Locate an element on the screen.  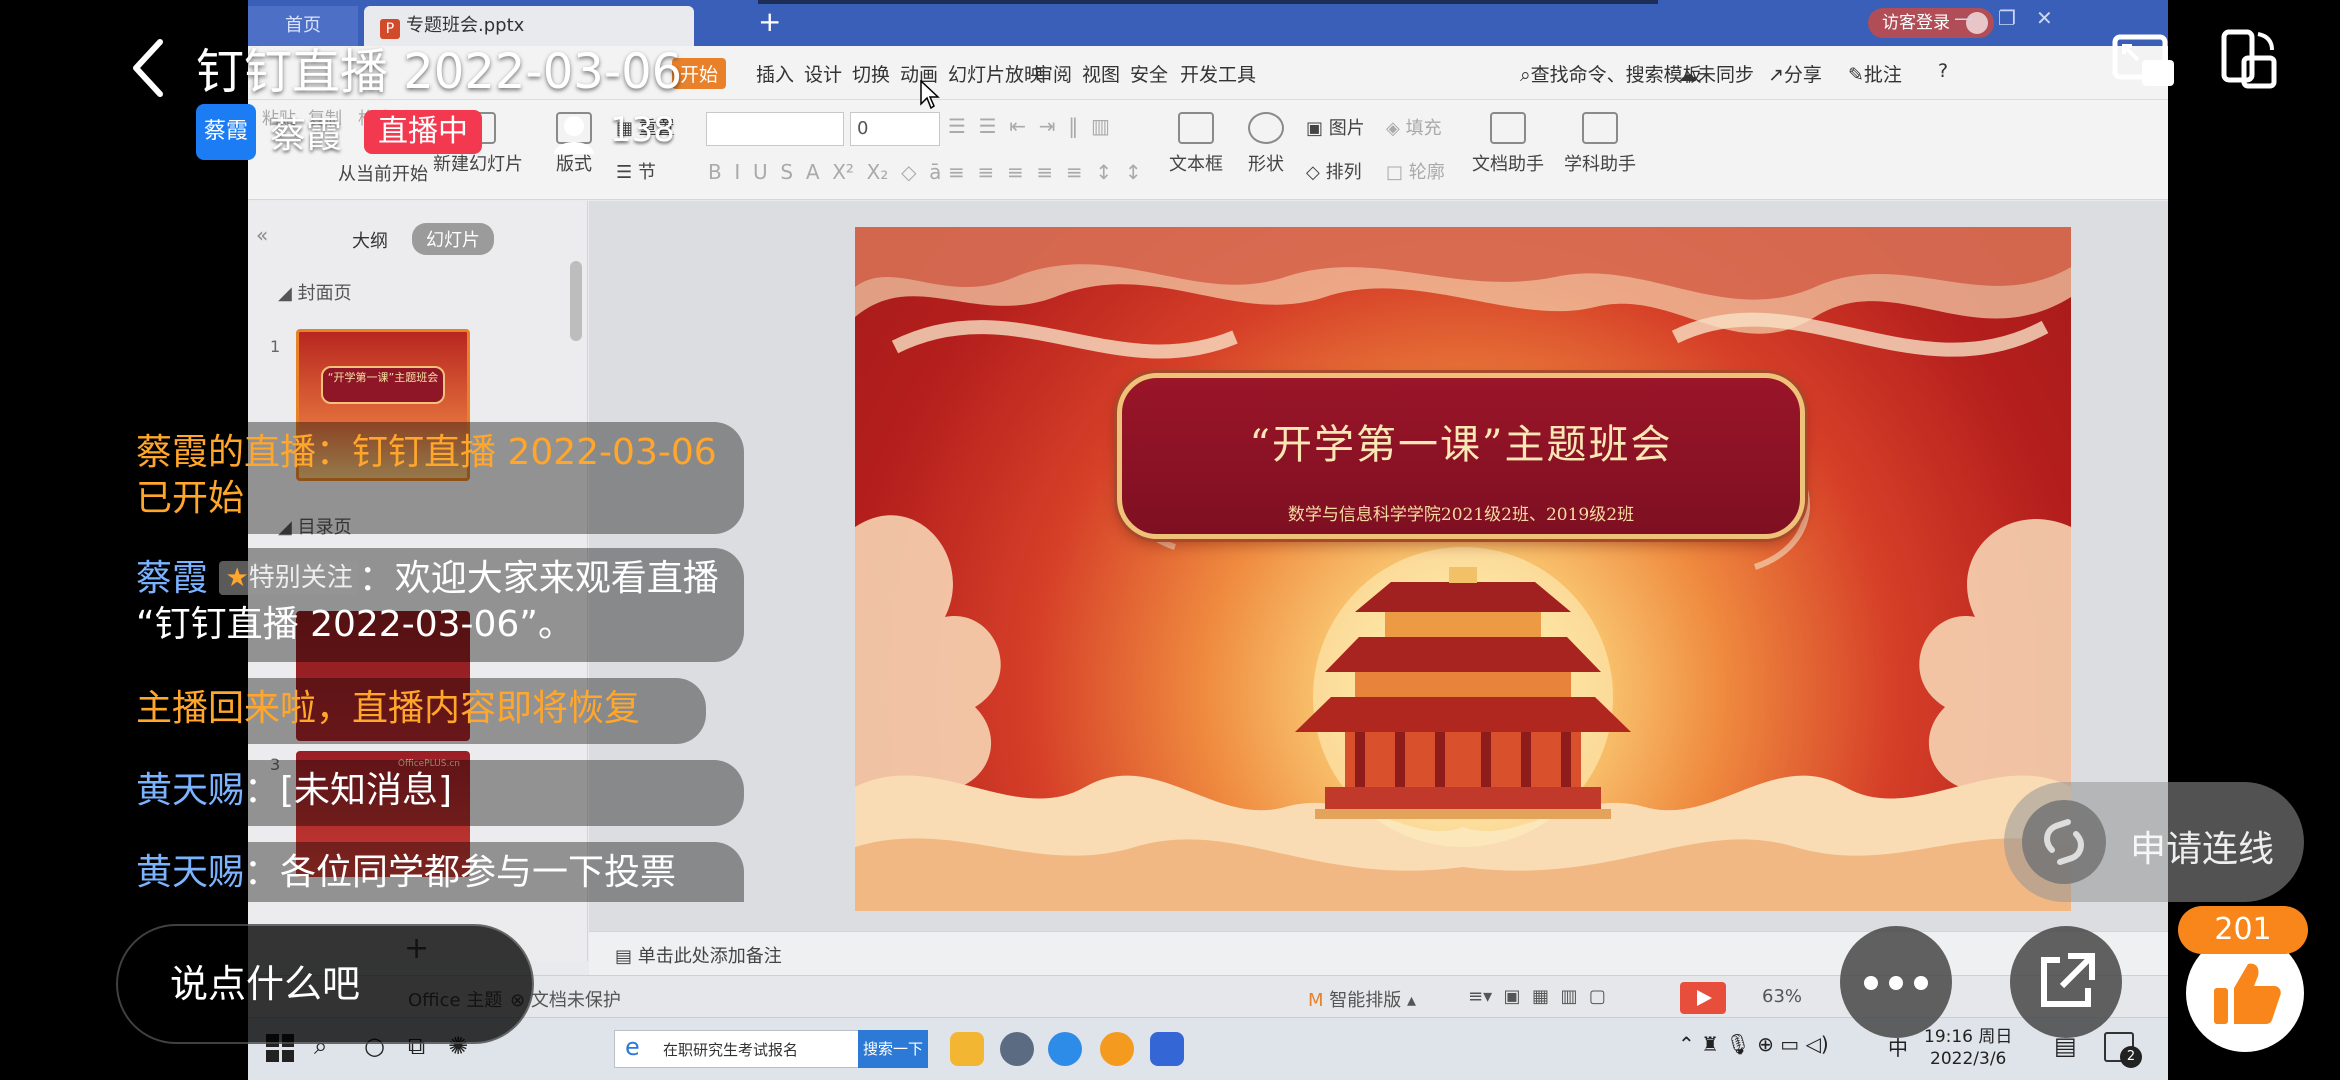
subject-helper-icon is located at coordinates (1600, 128).